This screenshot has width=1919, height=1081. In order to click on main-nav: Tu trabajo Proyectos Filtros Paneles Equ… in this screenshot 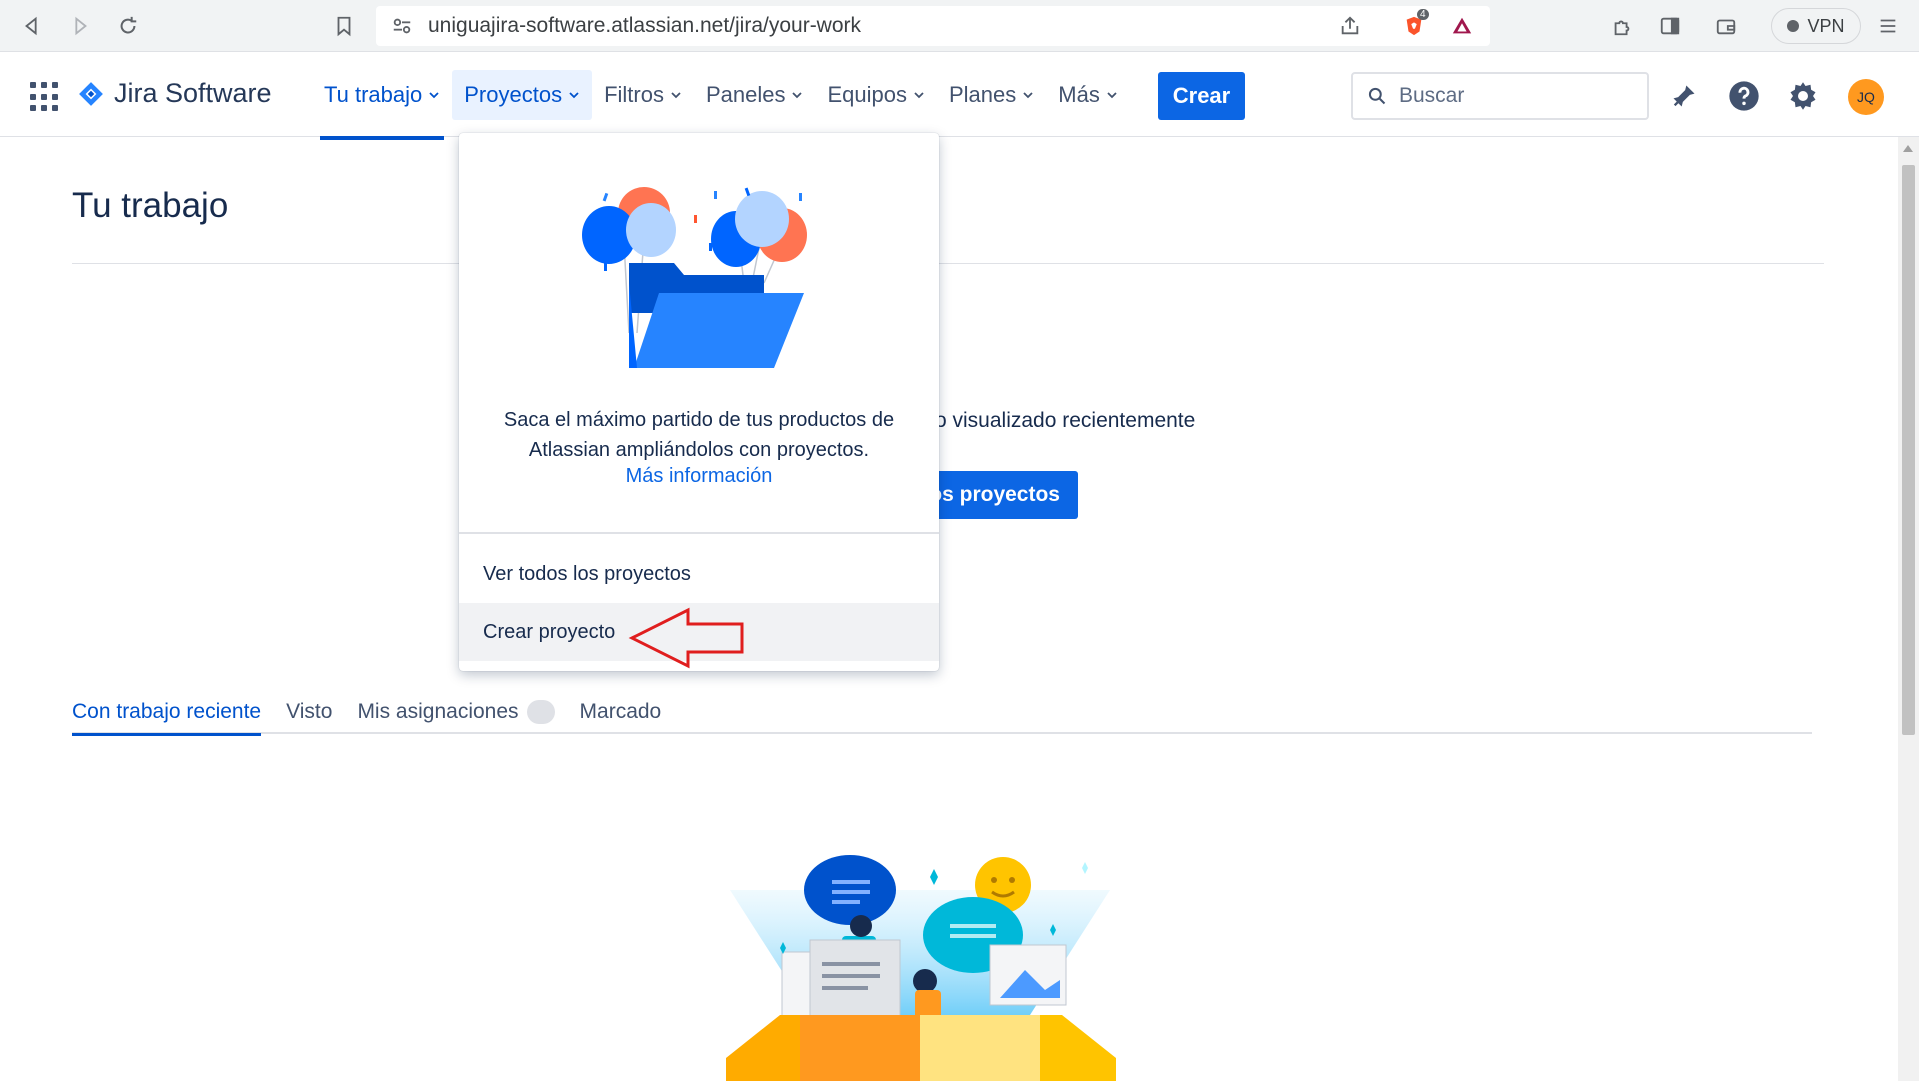, I will do `click(721, 105)`.